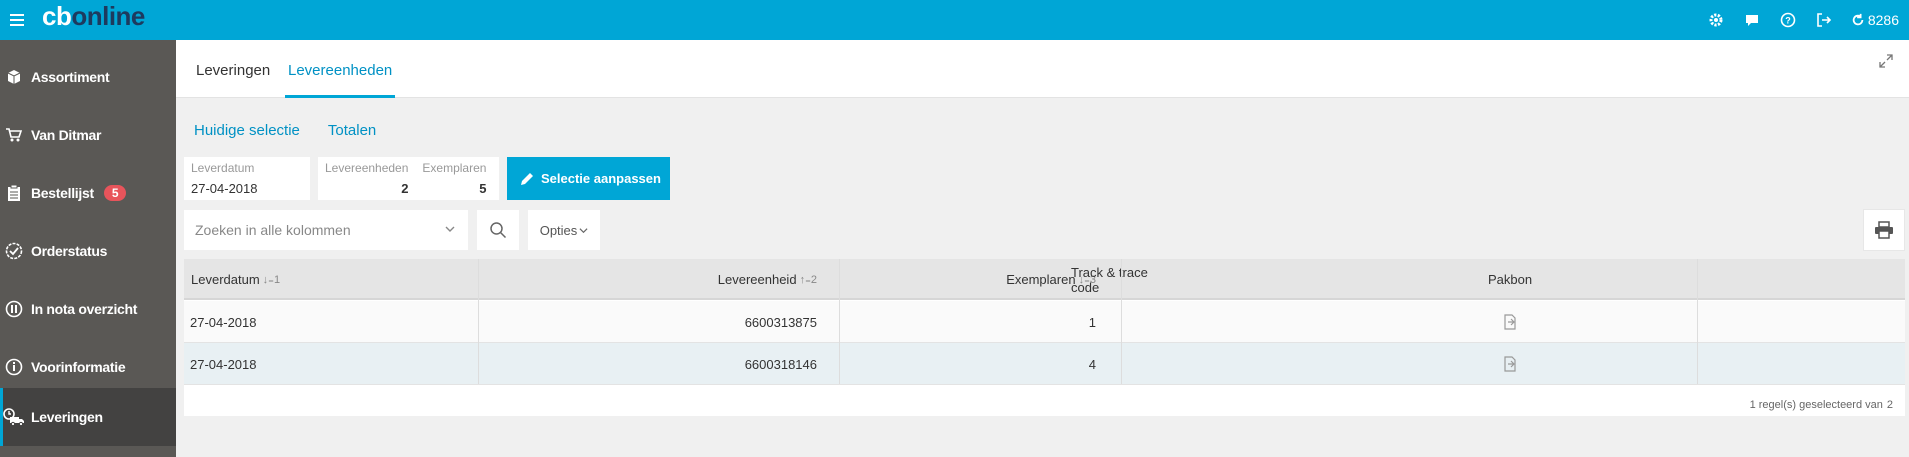 The image size is (1909, 457). What do you see at coordinates (588, 178) in the screenshot?
I see `selectie-aanpassen-button: Selectie aanpassen` at bounding box center [588, 178].